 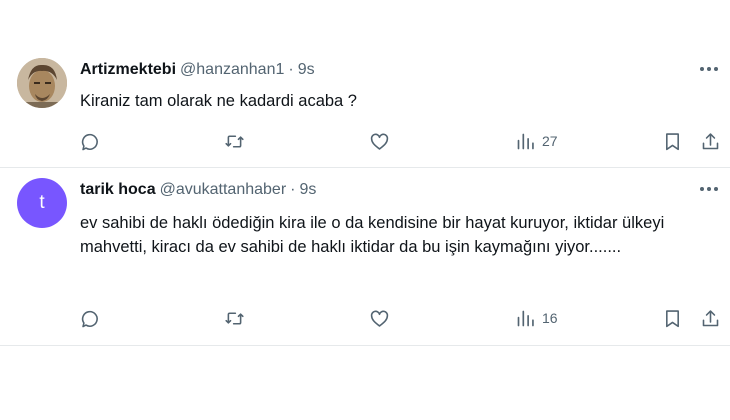 I want to click on views-count: 16, so click(x=550, y=318).